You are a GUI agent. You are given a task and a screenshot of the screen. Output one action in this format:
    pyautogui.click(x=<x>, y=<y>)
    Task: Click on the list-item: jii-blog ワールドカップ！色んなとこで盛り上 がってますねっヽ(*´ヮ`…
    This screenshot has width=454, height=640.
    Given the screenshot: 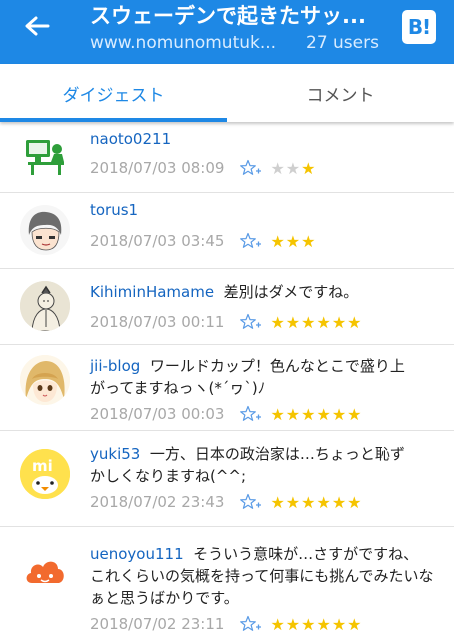 What is the action you would take?
    pyautogui.click(x=227, y=387)
    